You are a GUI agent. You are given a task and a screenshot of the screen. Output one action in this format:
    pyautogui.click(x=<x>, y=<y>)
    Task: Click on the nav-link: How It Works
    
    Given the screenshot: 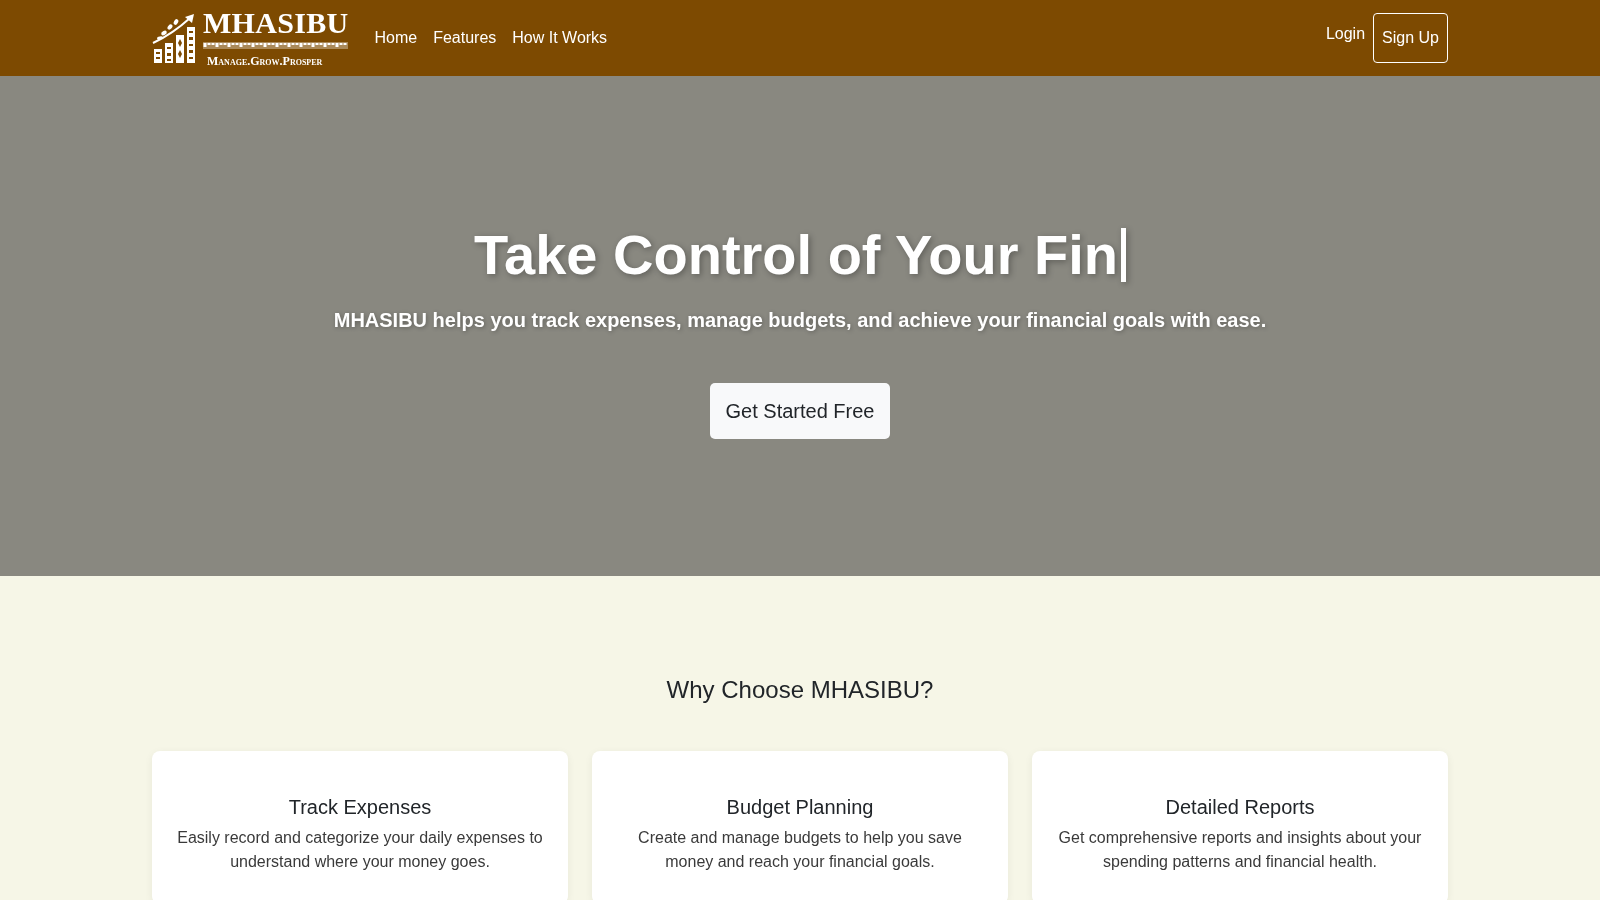 What is the action you would take?
    pyautogui.click(x=560, y=38)
    